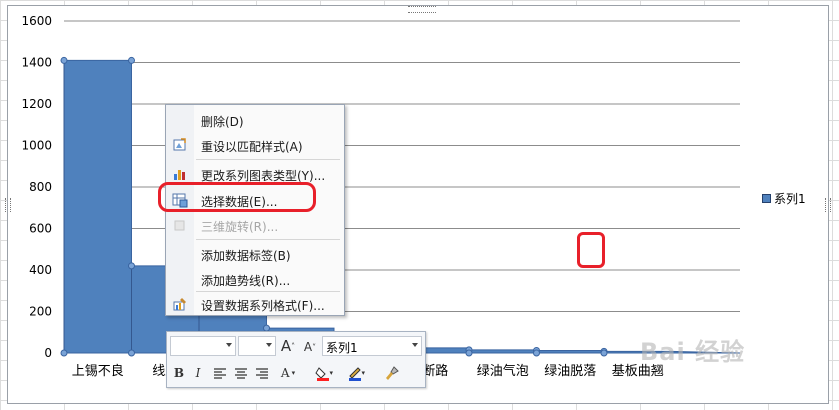 This screenshot has height=410, width=839. I want to click on x-tick-label: 上锡不良, so click(98, 371).